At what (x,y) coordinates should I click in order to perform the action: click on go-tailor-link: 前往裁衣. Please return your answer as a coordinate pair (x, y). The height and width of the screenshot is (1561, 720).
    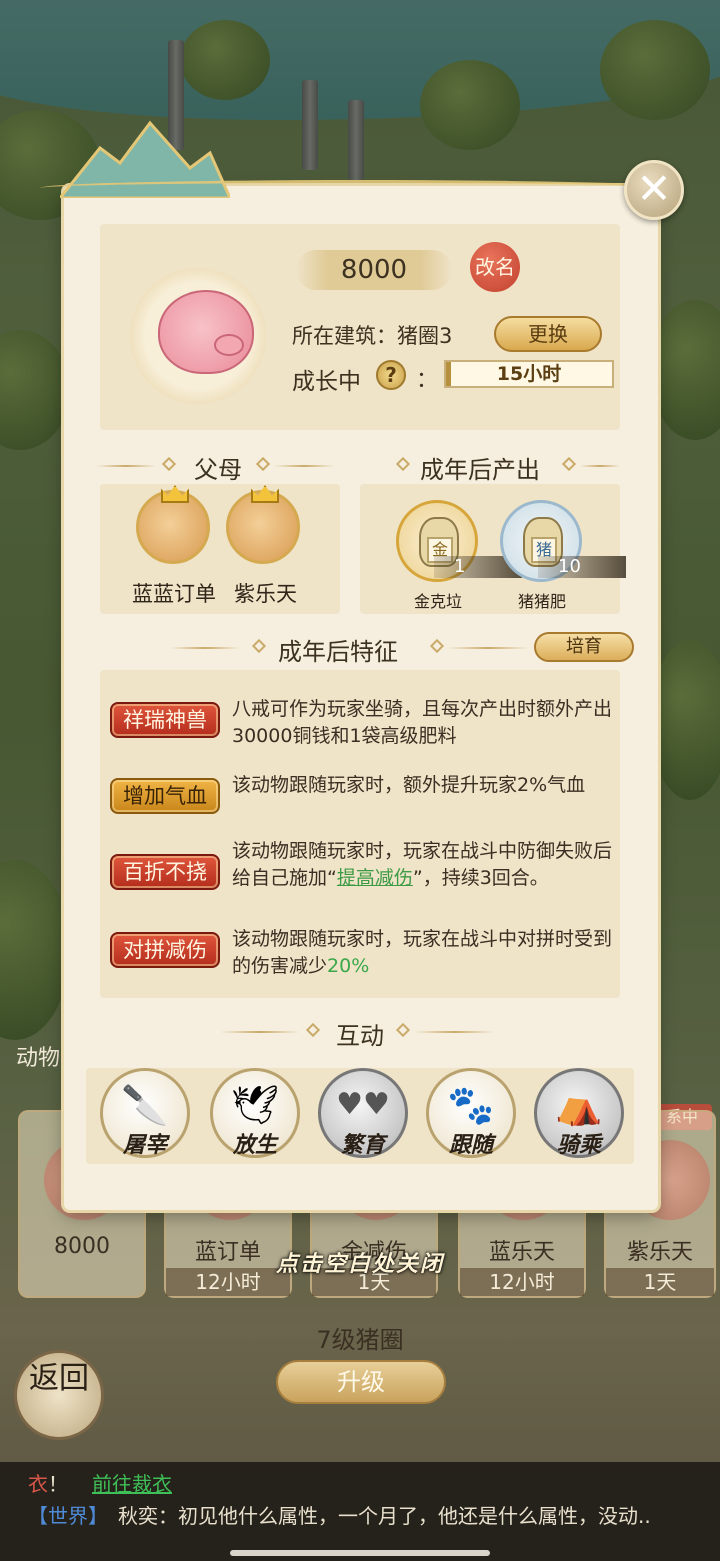
    Looking at the image, I should click on (132, 1484).